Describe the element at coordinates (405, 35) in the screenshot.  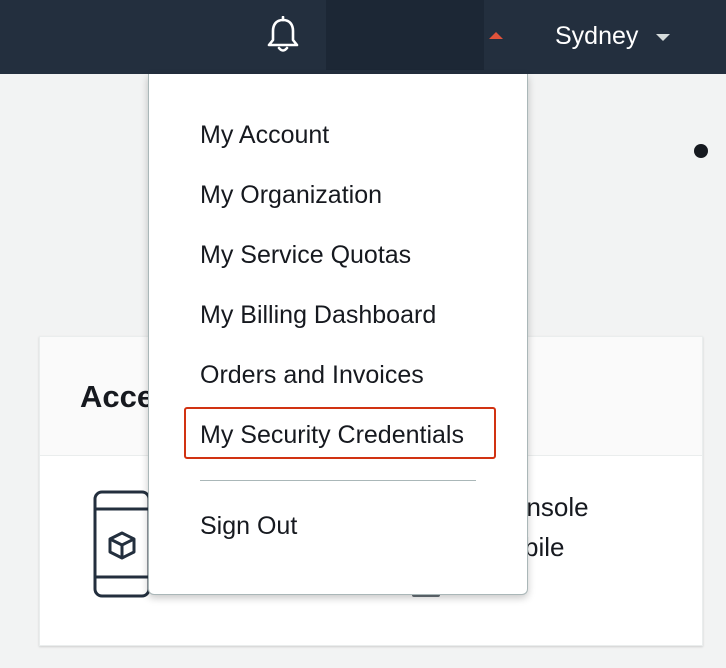
I see `account-menu-button` at that location.